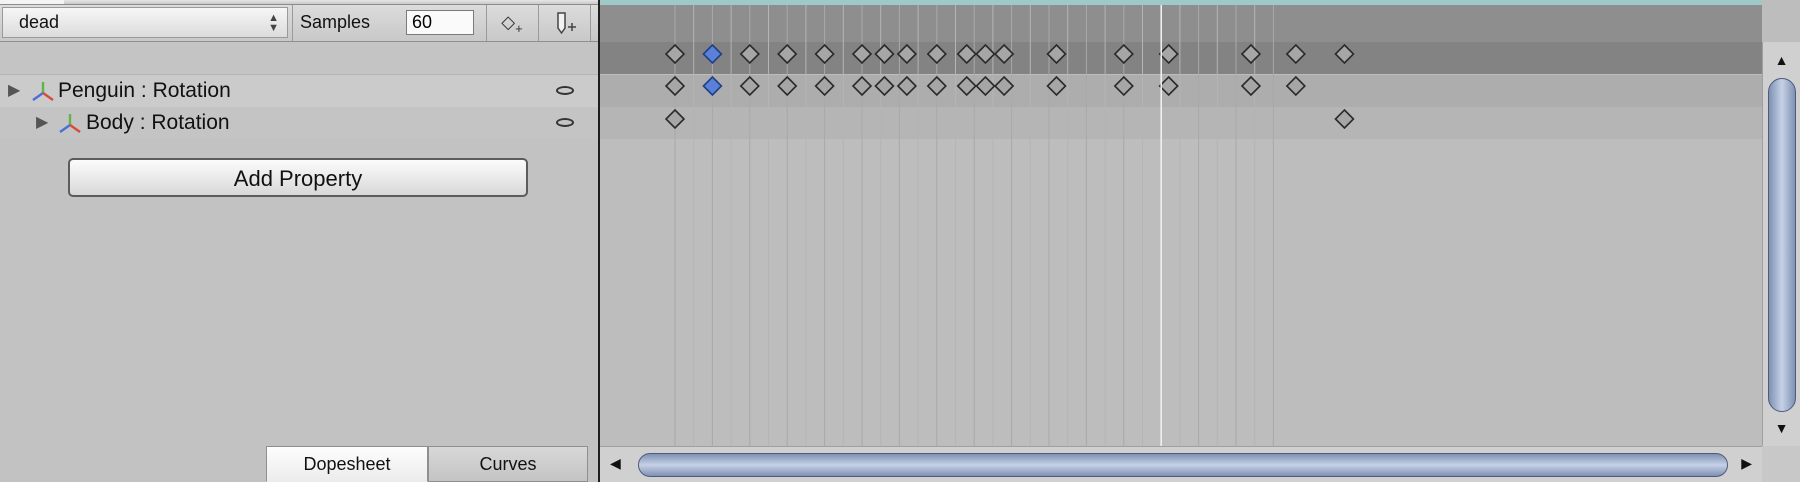  What do you see at coordinates (299, 91) in the screenshot?
I see `property-row-penguin-rotation: ▶ Penguin : Rotation` at bounding box center [299, 91].